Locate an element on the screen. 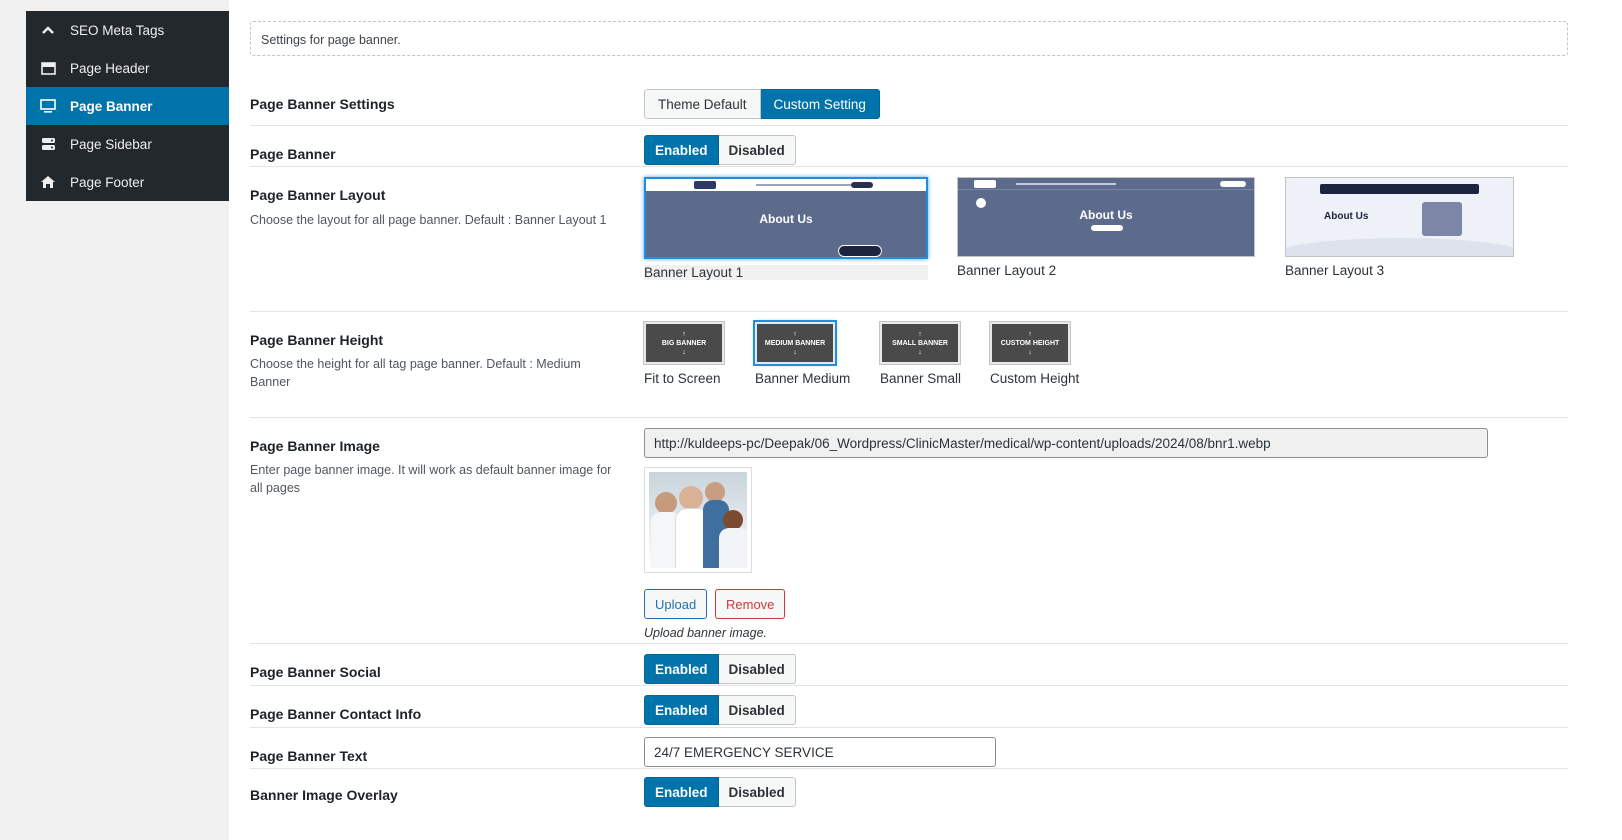  banner-layout-2-caption: Banner Layout 2 is located at coordinates (1007, 270).